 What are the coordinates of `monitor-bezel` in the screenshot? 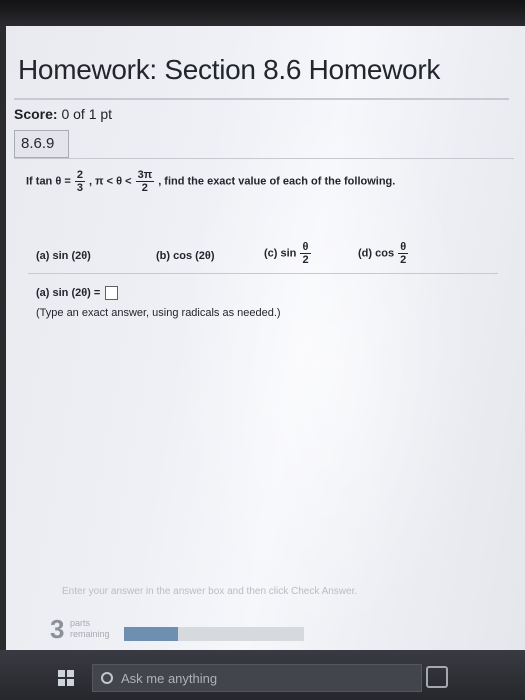 It's located at (262, 14).